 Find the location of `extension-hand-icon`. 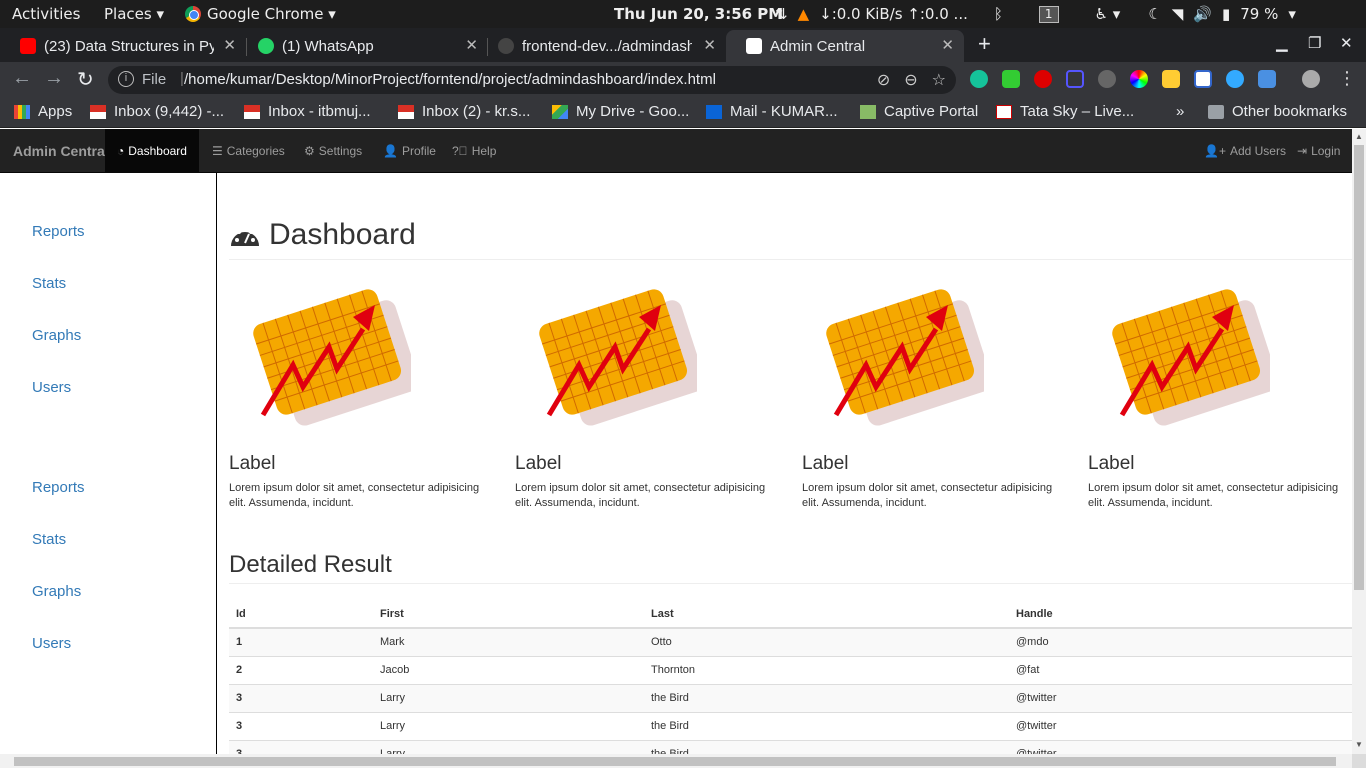

extension-hand-icon is located at coordinates (1011, 79).